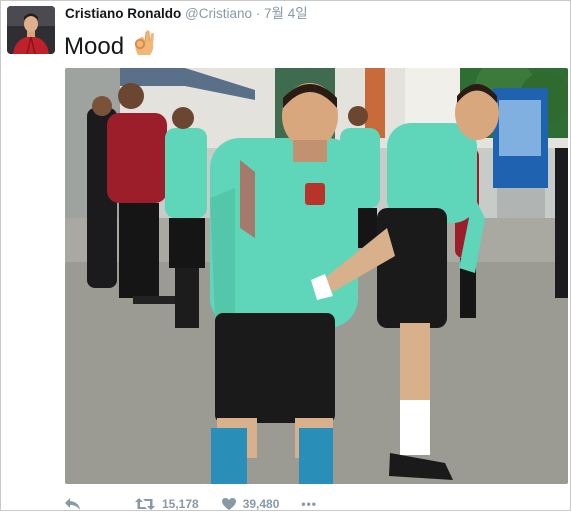 This screenshot has height=512, width=571. I want to click on tweet-text: Mood, so click(111, 46).